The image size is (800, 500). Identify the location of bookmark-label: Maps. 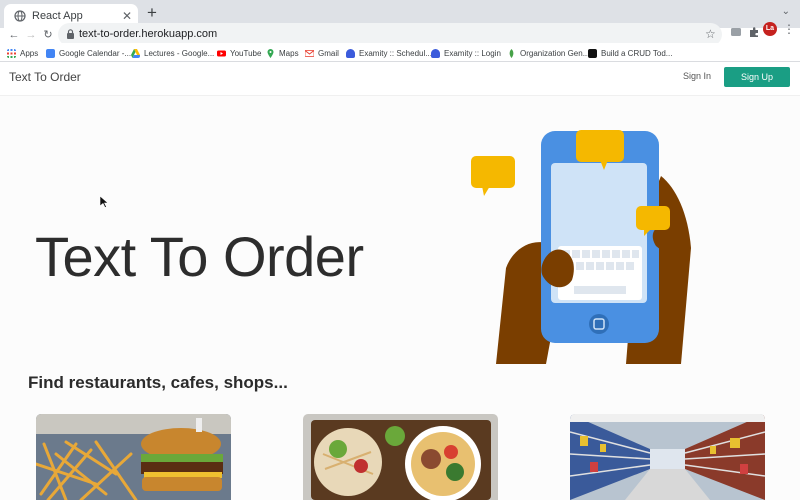
(289, 53).